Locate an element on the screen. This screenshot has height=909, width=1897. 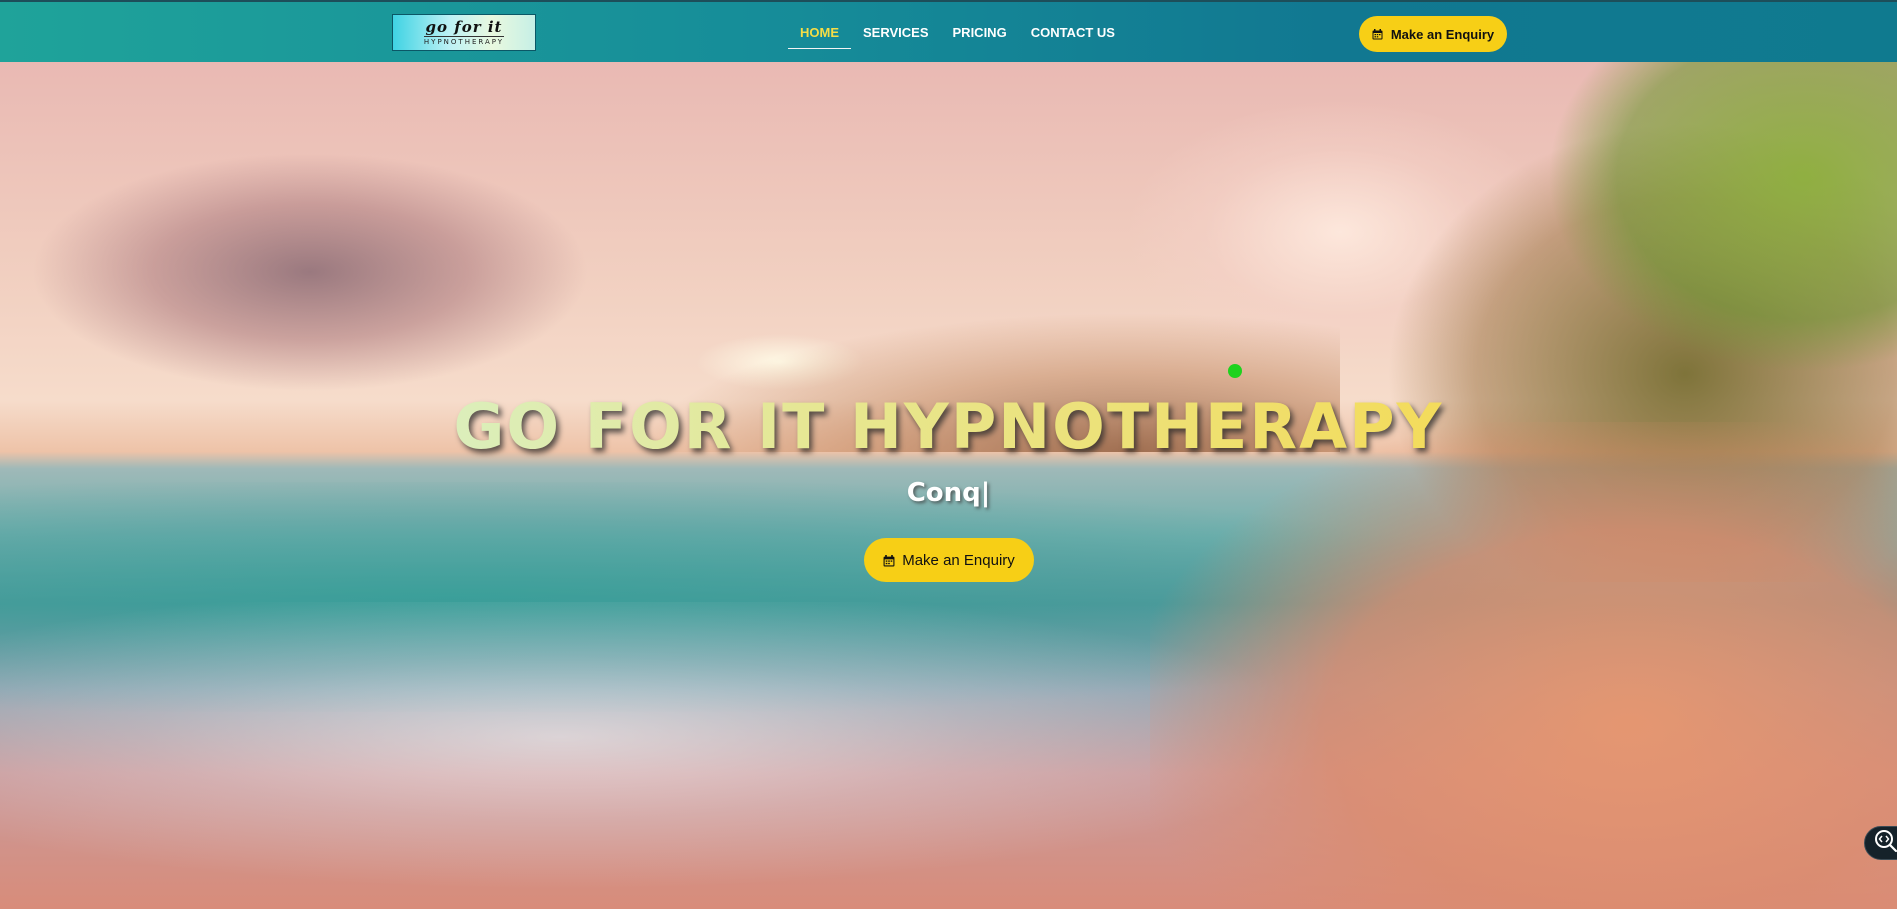
code-search-icon is located at coordinates (1885, 843).